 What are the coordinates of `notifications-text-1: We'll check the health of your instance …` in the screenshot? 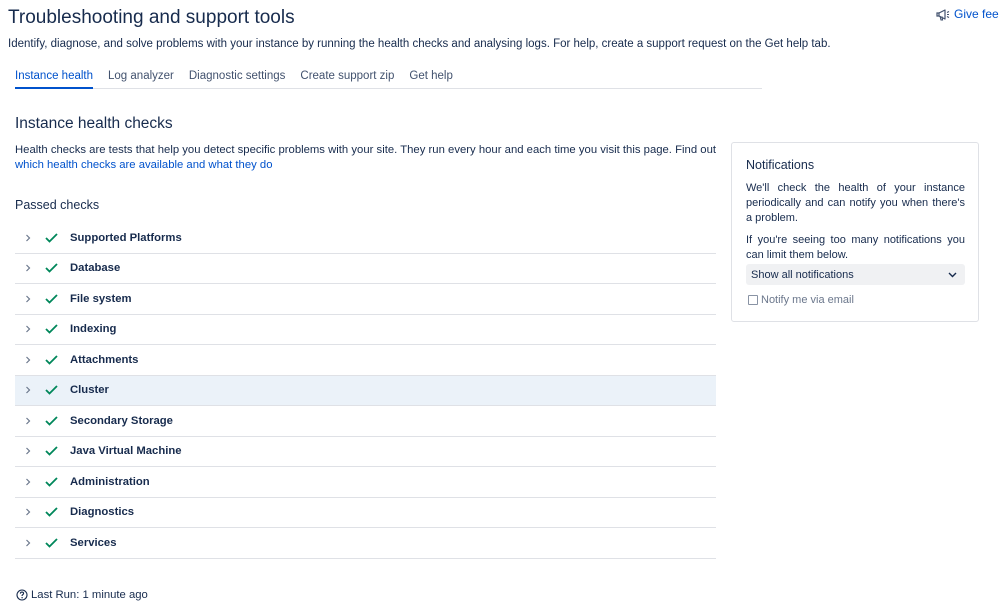 It's located at (855, 203).